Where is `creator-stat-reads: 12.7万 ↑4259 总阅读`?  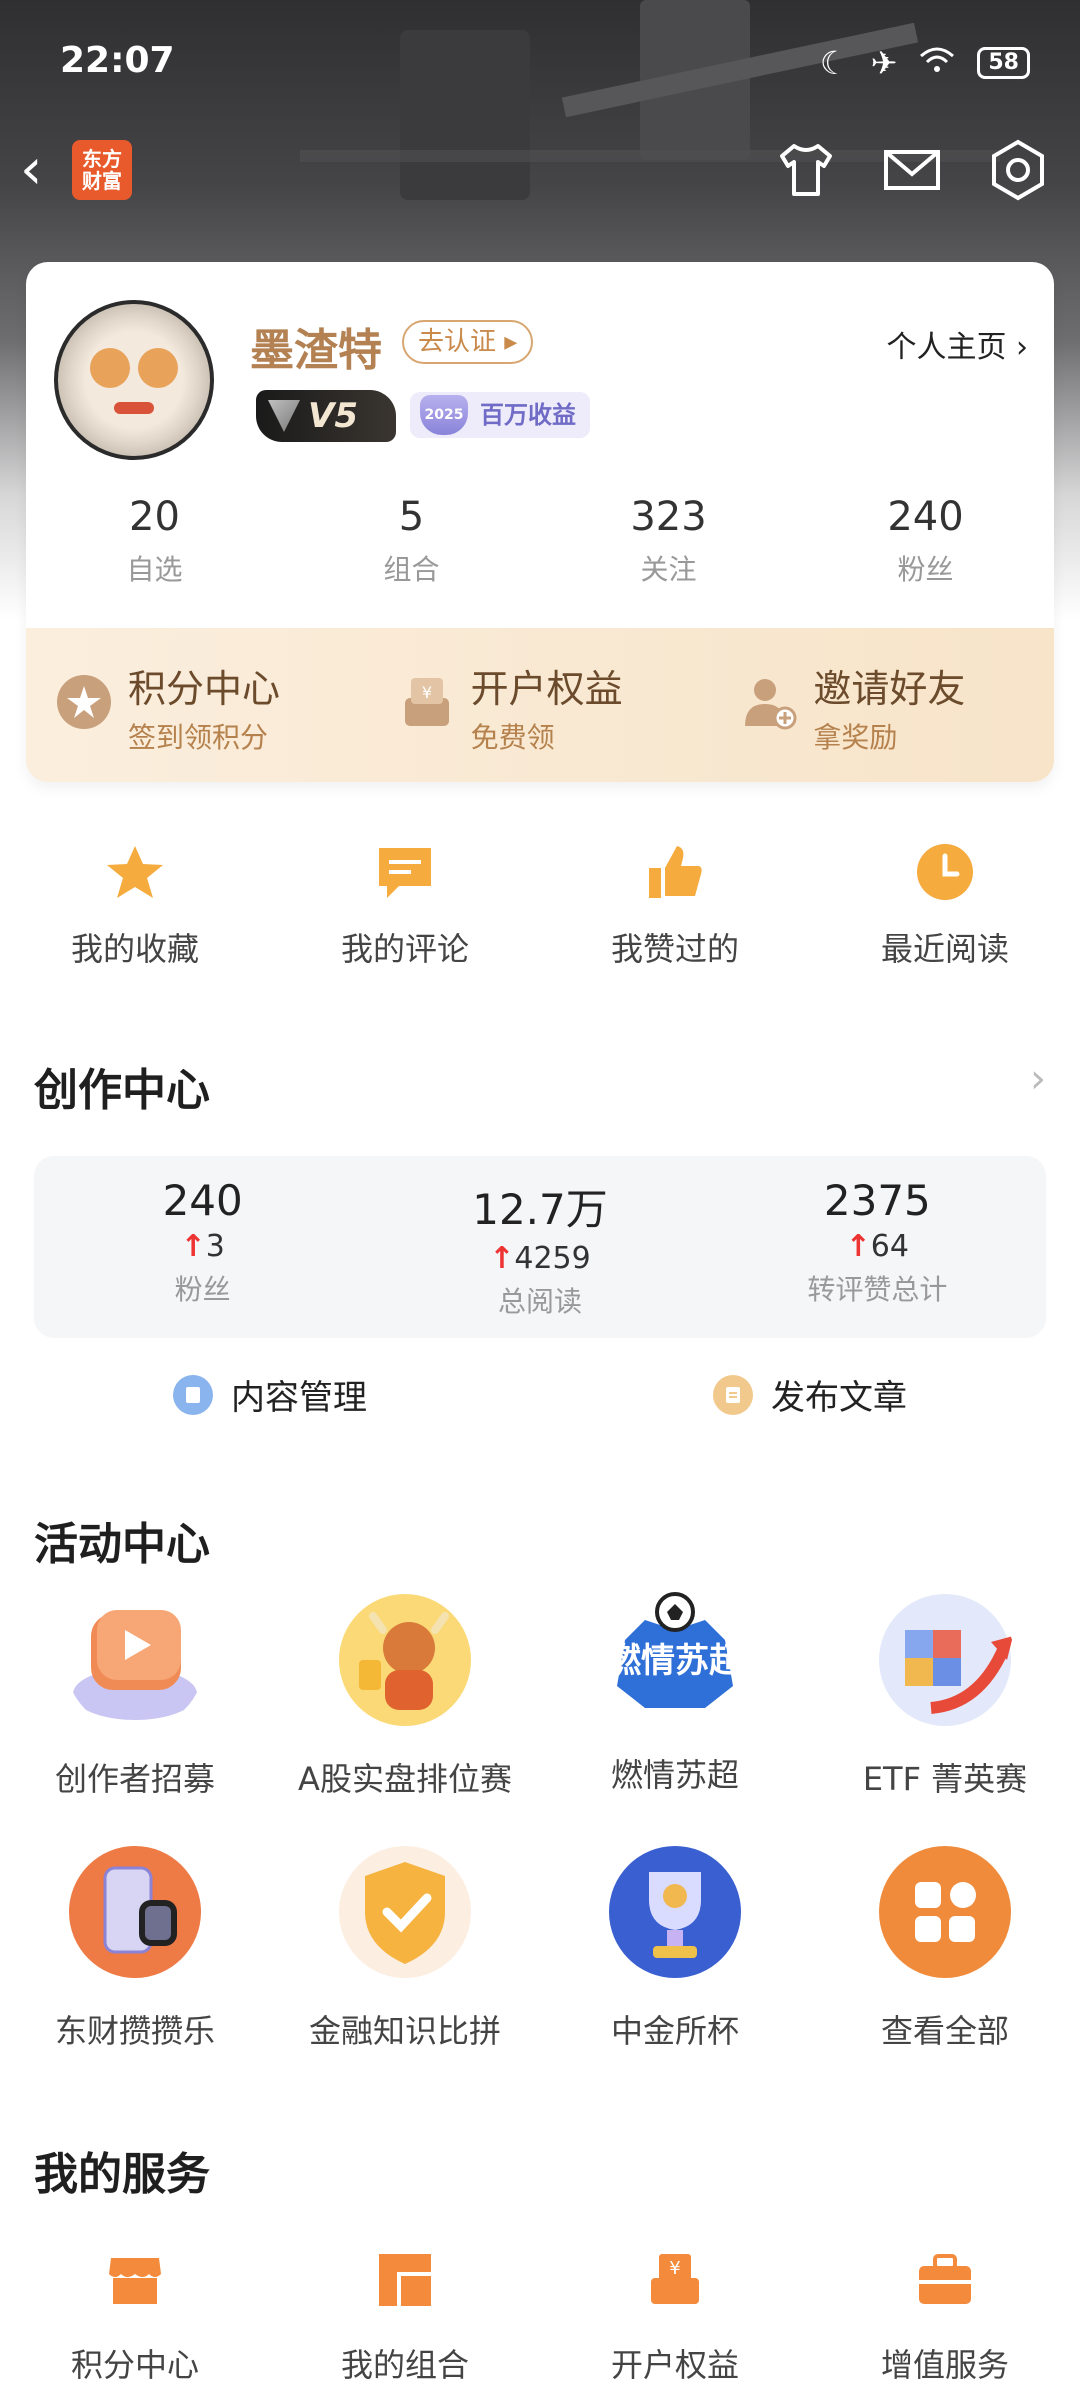 creator-stat-reads: 12.7万 ↑4259 总阅读 is located at coordinates (539, 1247).